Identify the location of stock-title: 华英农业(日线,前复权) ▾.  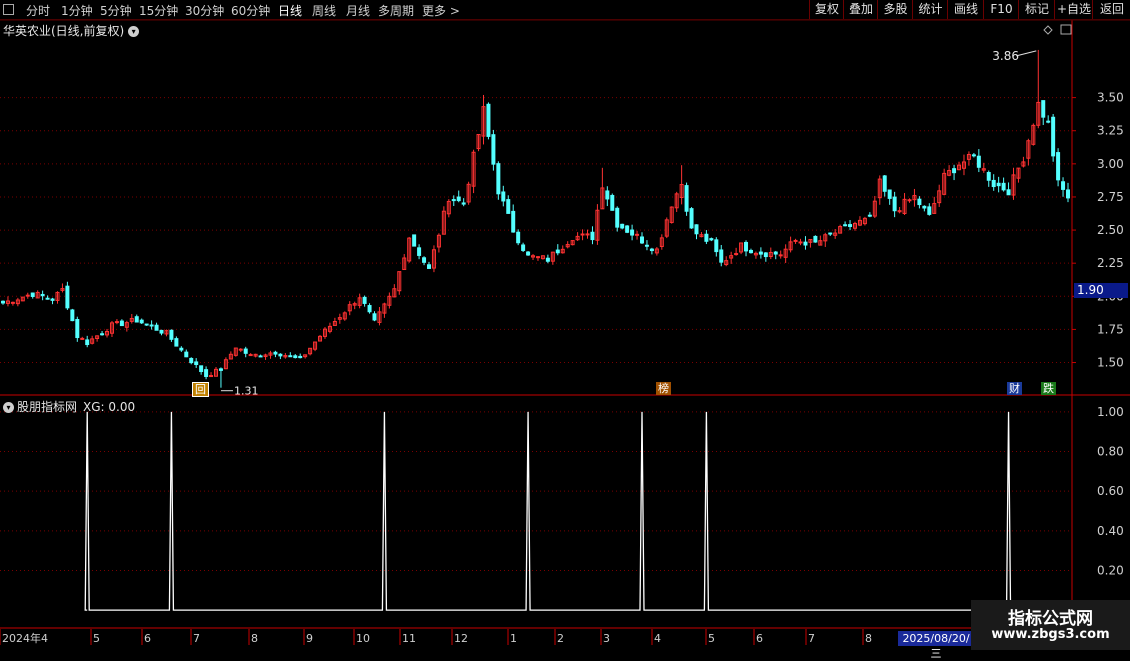
(71, 30).